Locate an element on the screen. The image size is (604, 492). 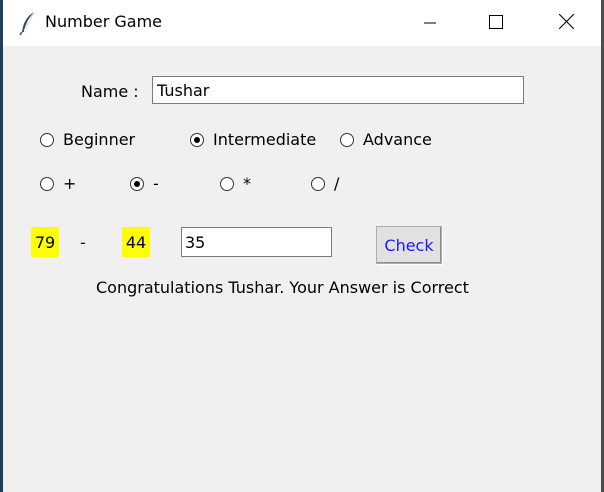
name-label: Name : is located at coordinates (110, 91).